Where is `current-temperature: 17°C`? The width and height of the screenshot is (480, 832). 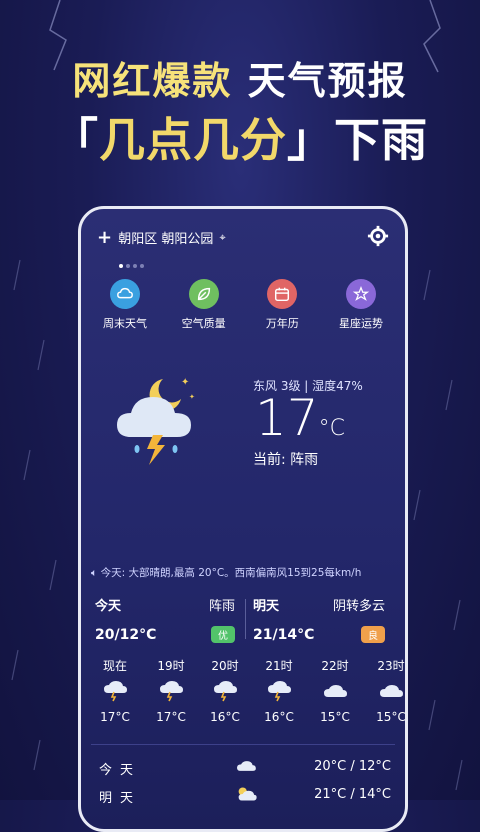
current-temperature: 17°C is located at coordinates (300, 418).